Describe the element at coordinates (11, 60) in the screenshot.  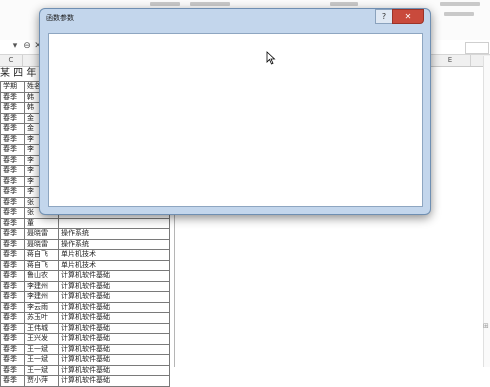
I see `column-header-c: C` at that location.